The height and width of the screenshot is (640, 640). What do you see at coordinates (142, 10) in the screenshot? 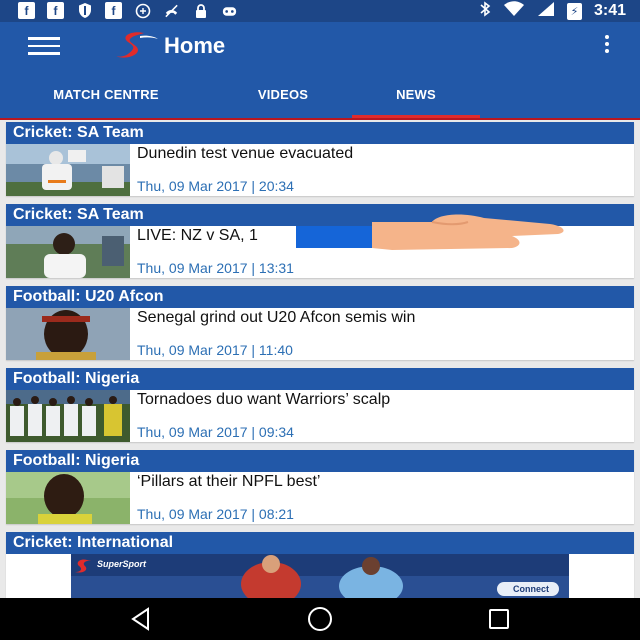
I see `data-saver-icon` at bounding box center [142, 10].